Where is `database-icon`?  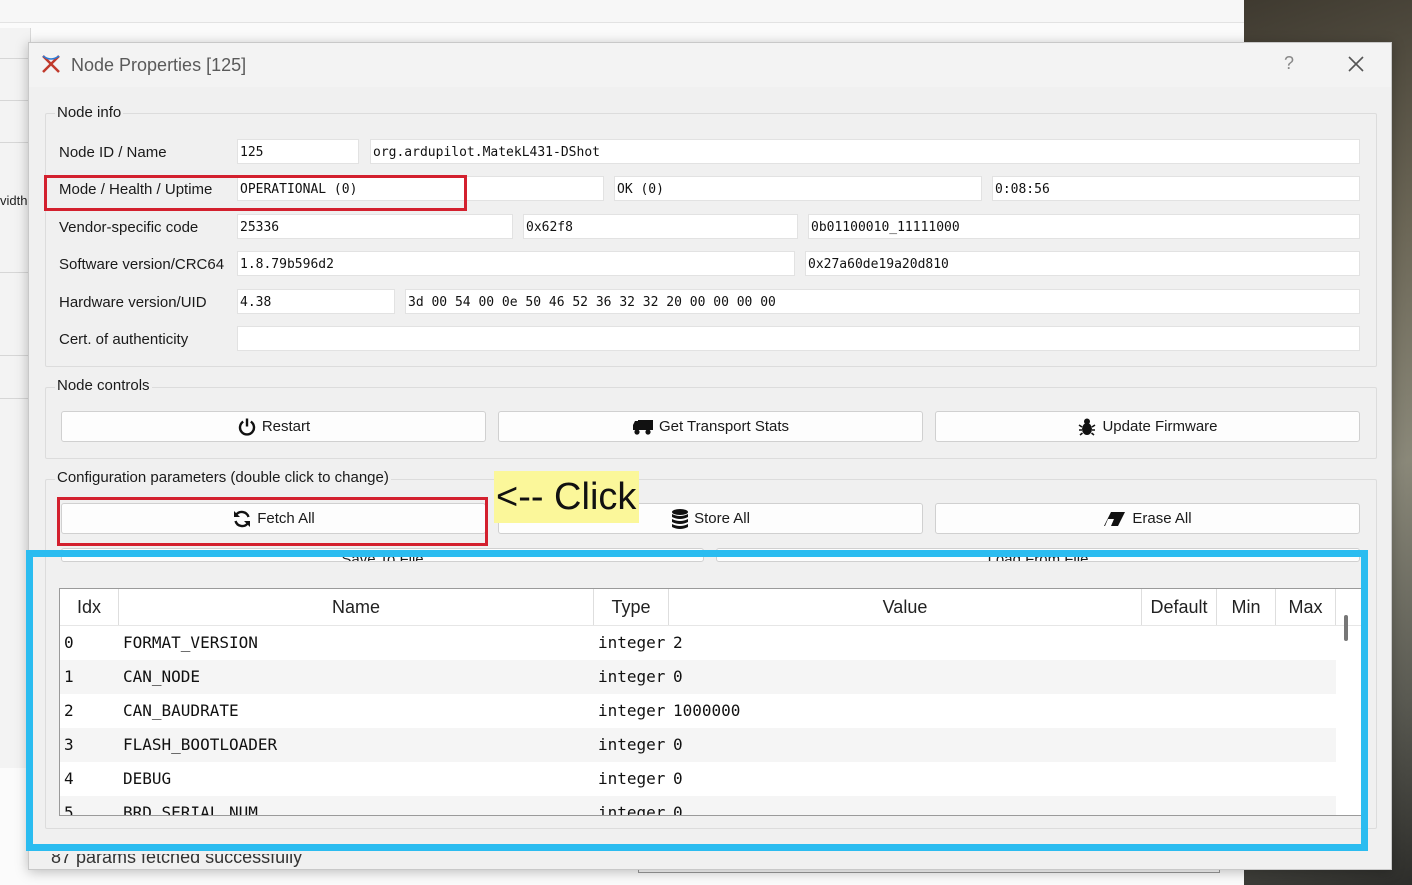 database-icon is located at coordinates (680, 518).